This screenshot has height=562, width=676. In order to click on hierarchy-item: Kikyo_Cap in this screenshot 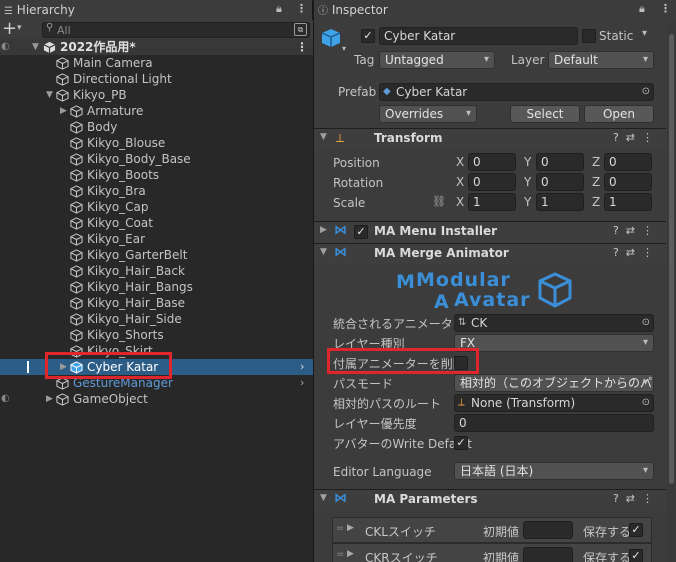, I will do `click(156, 207)`.